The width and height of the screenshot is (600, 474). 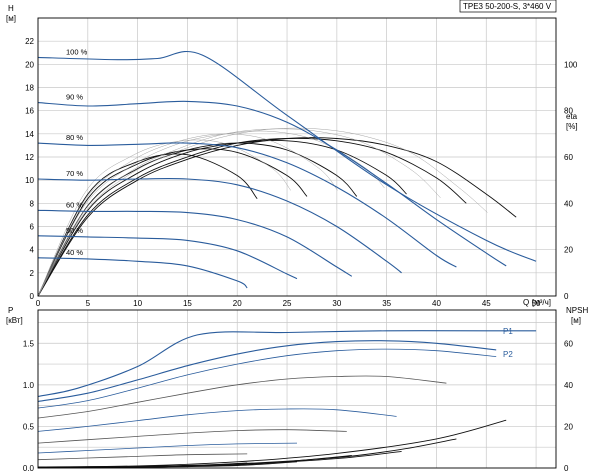 I want to click on power-tick-label: 1.5, so click(x=29, y=343).